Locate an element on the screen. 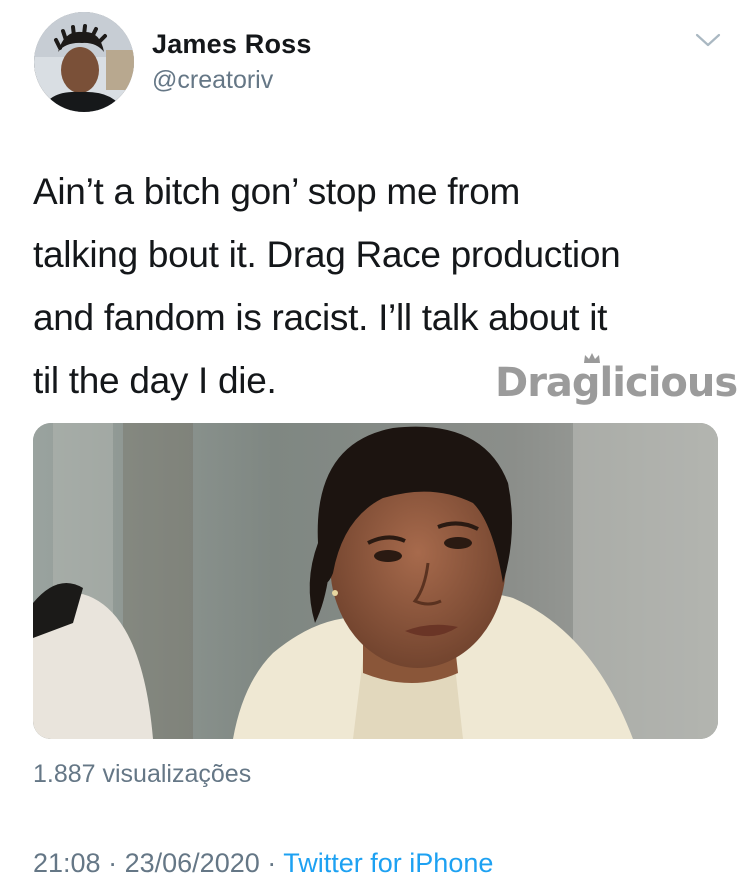 The image size is (750, 889). tweet-source-link: Twitter for iPhone is located at coordinates (388, 863).